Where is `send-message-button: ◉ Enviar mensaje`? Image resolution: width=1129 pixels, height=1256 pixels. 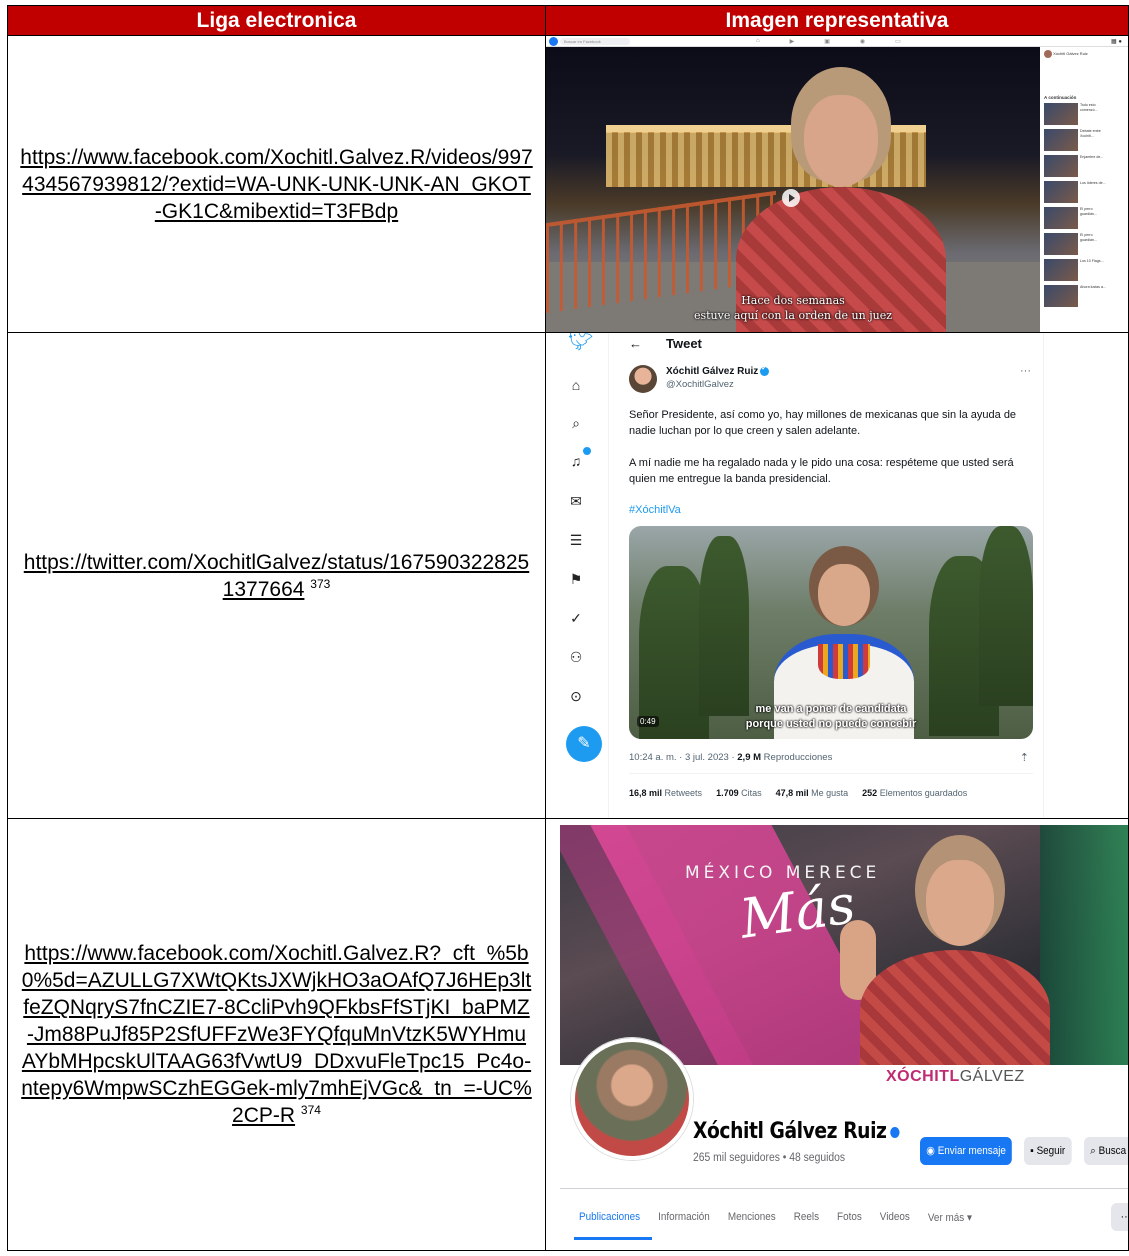 send-message-button: ◉ Enviar mensaje is located at coordinates (966, 1151).